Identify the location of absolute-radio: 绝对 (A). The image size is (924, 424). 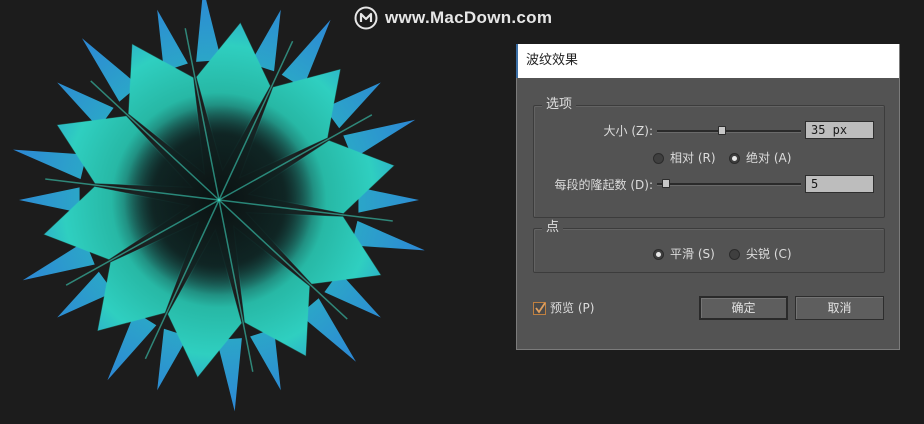
(760, 158).